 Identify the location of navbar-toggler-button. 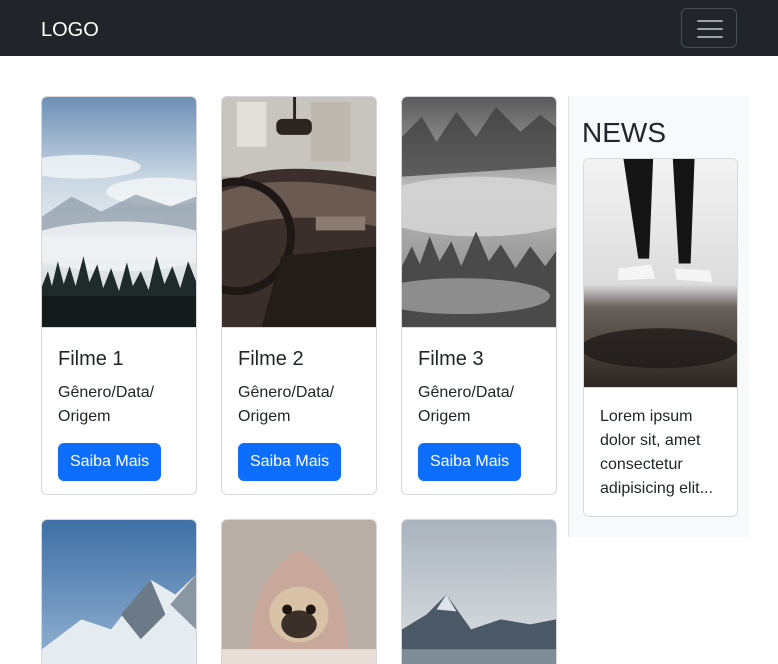
(709, 28).